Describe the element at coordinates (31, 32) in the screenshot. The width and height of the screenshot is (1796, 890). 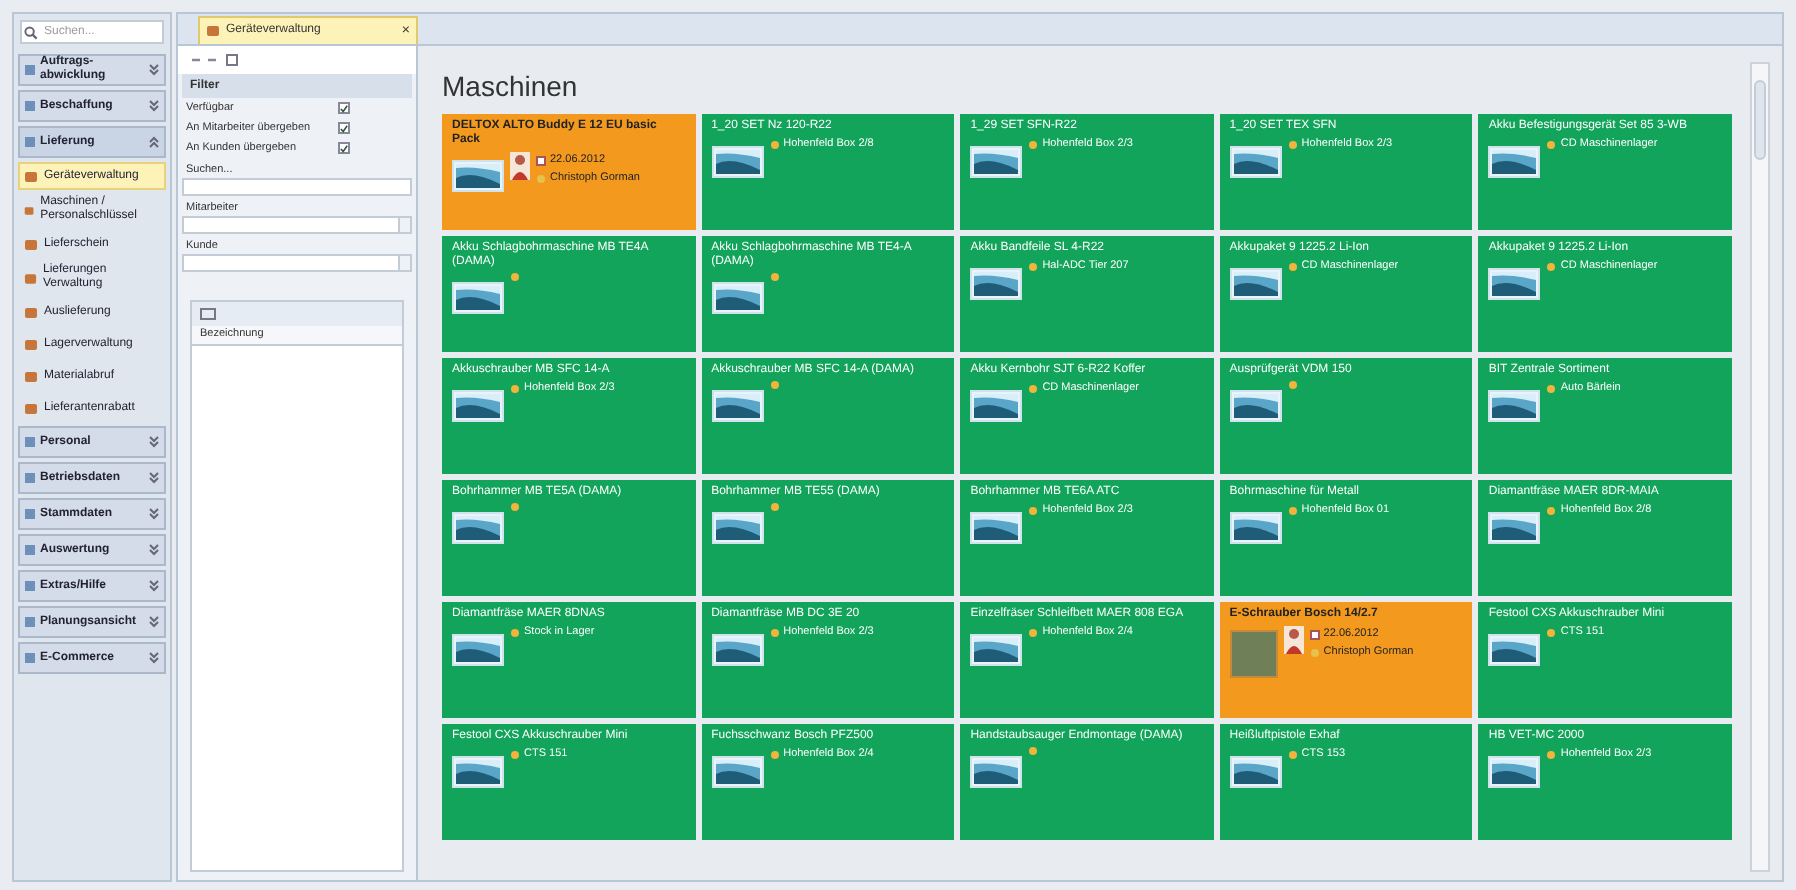
I see `search-icon` at that location.